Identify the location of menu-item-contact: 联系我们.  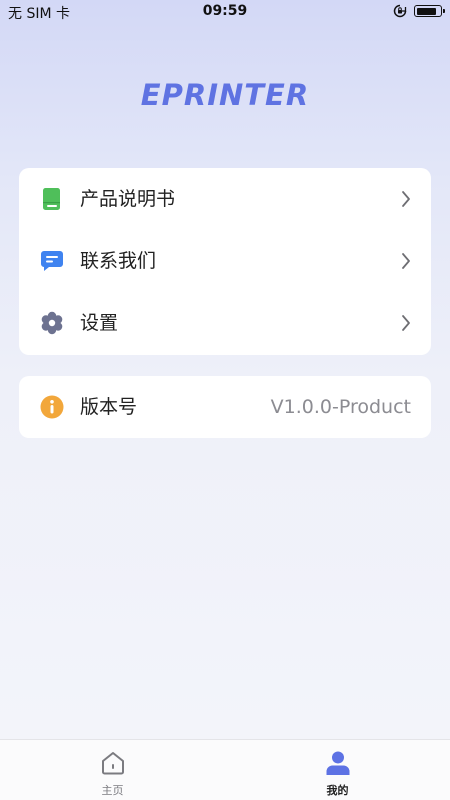
(225, 261).